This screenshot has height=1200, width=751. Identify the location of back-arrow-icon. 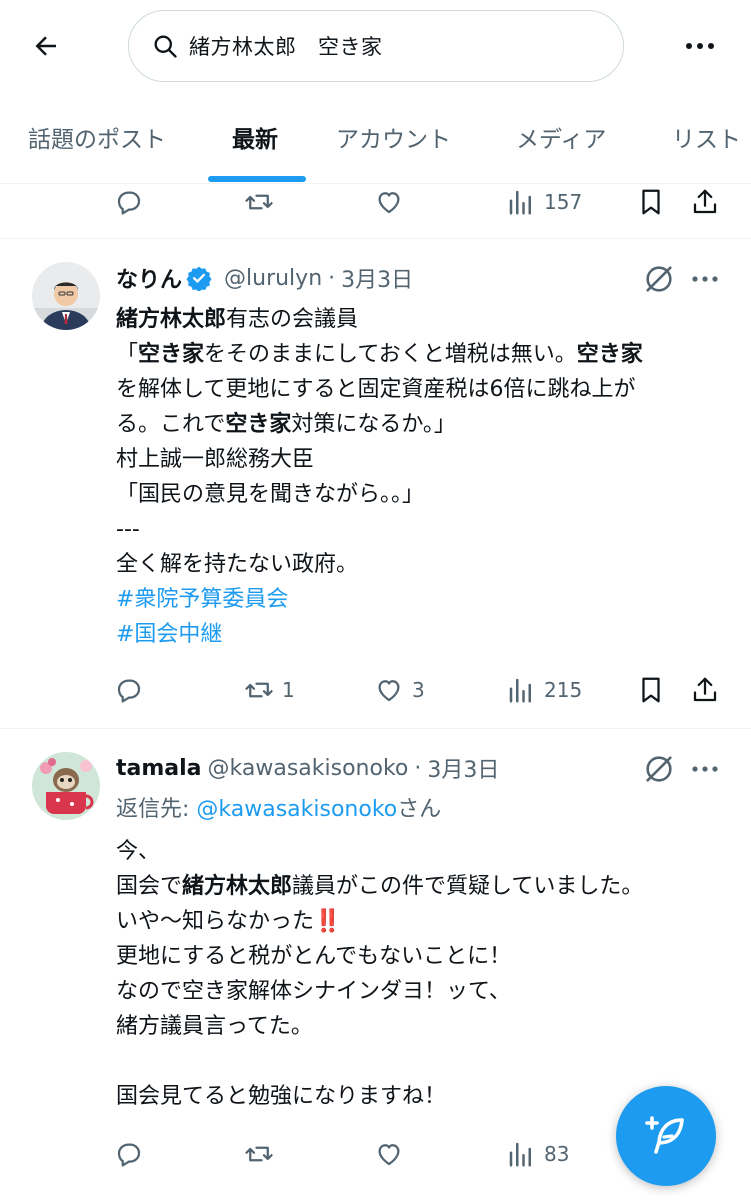
(46, 46).